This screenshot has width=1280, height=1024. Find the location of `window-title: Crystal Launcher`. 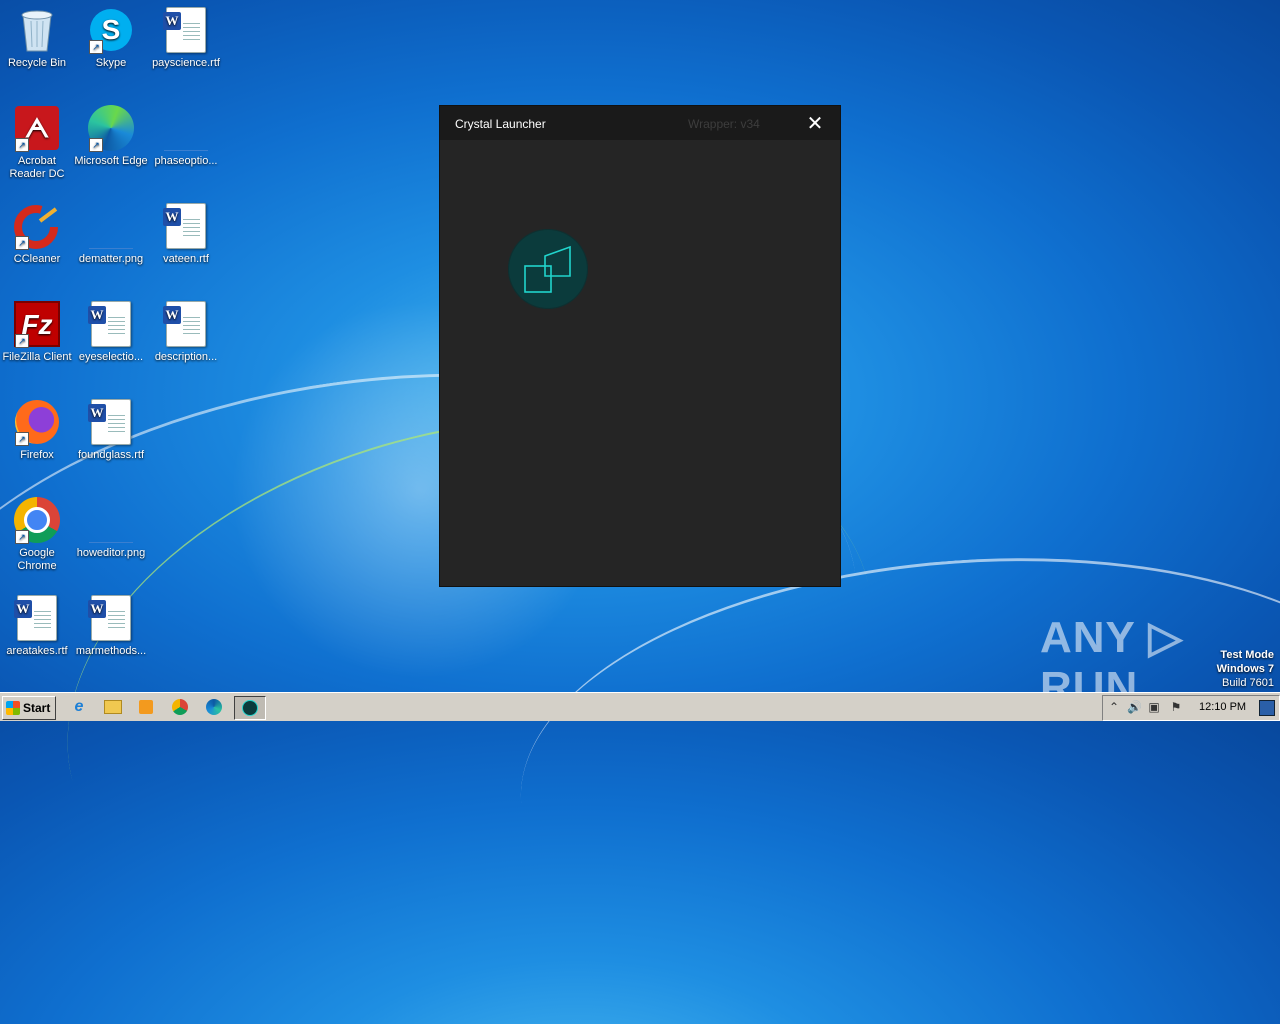

window-title: Crystal Launcher is located at coordinates (500, 124).